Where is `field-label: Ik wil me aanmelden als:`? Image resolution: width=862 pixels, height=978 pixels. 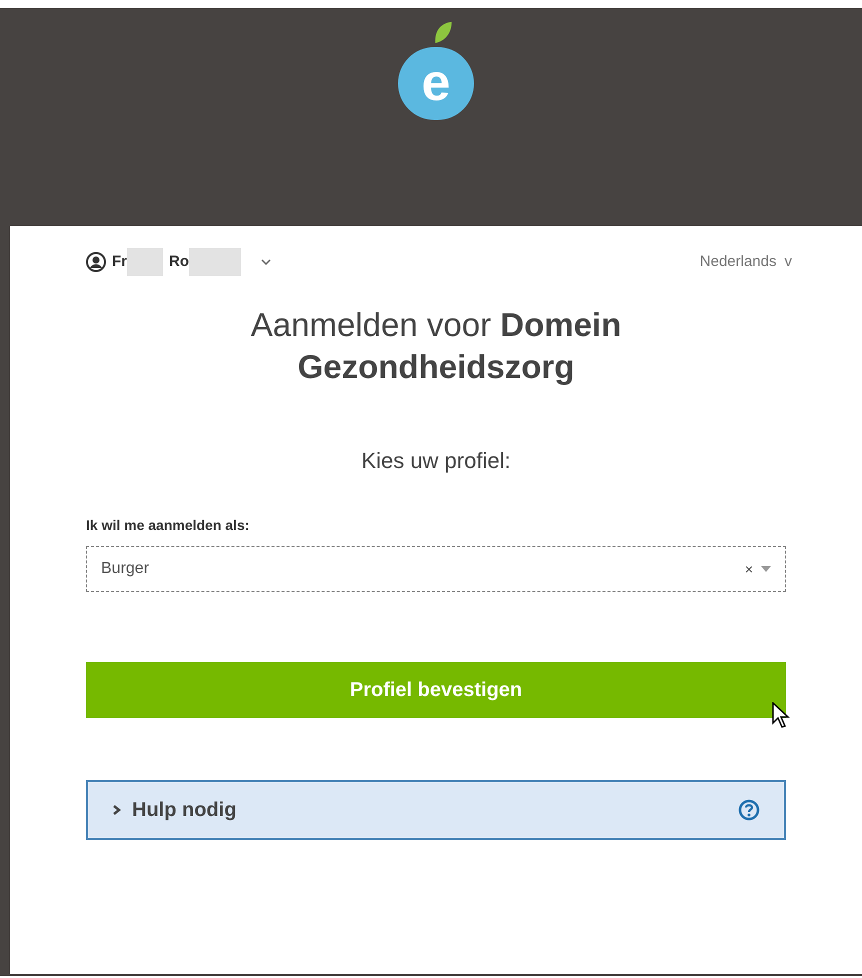
field-label: Ik wil me aanmelden als: is located at coordinates (168, 525).